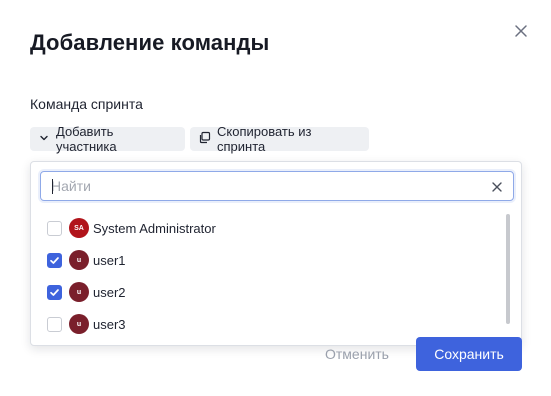 This screenshot has height=396, width=551. What do you see at coordinates (521, 31) in the screenshot?
I see `close-icon` at bounding box center [521, 31].